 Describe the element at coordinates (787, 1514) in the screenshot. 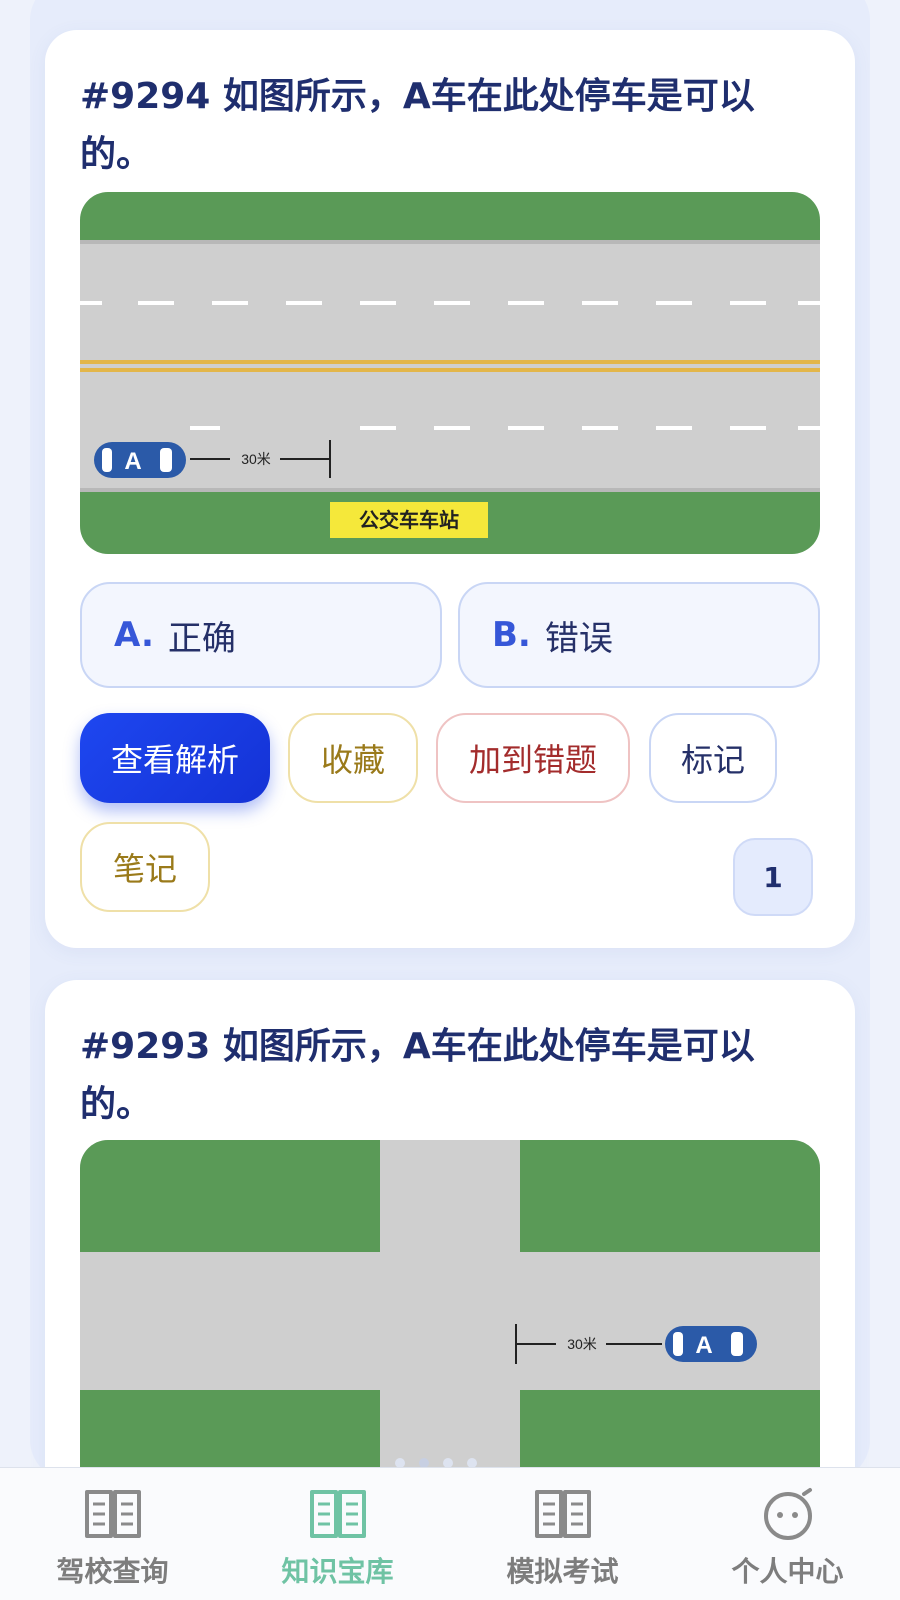

I see `face-icon` at that location.